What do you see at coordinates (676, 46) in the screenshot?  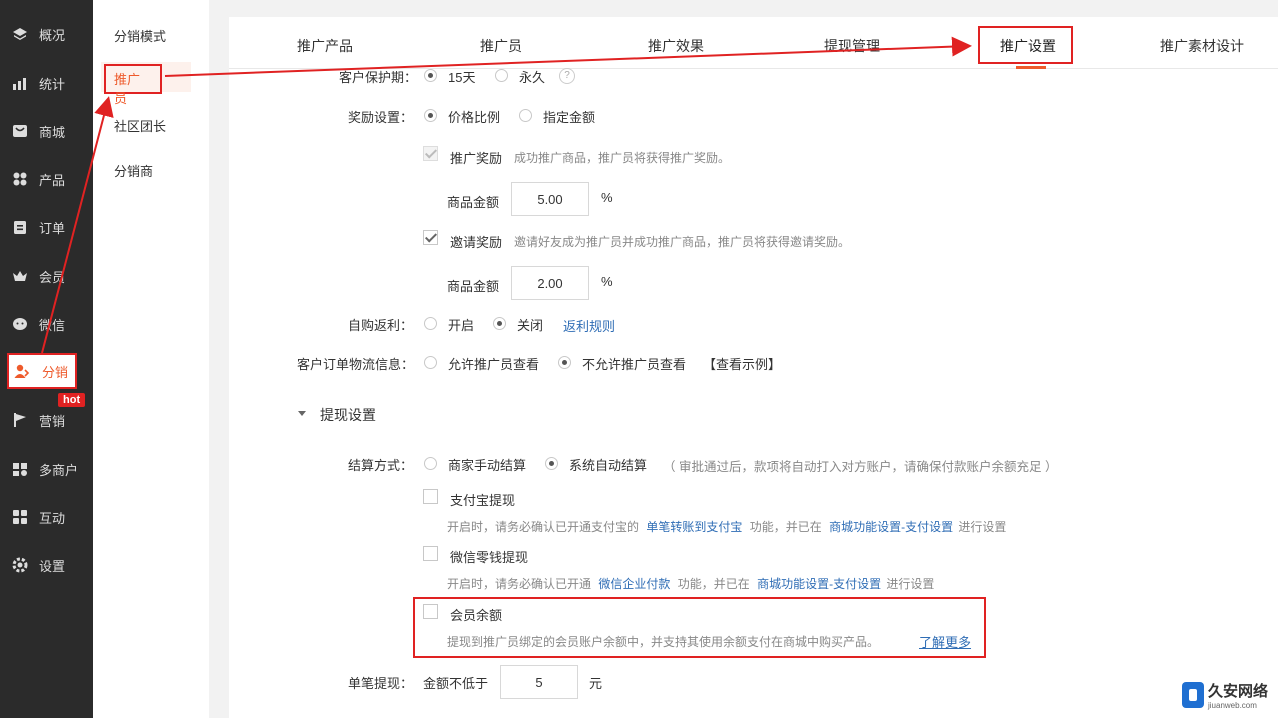 I see `tab-promo-effect: 推广效果` at bounding box center [676, 46].